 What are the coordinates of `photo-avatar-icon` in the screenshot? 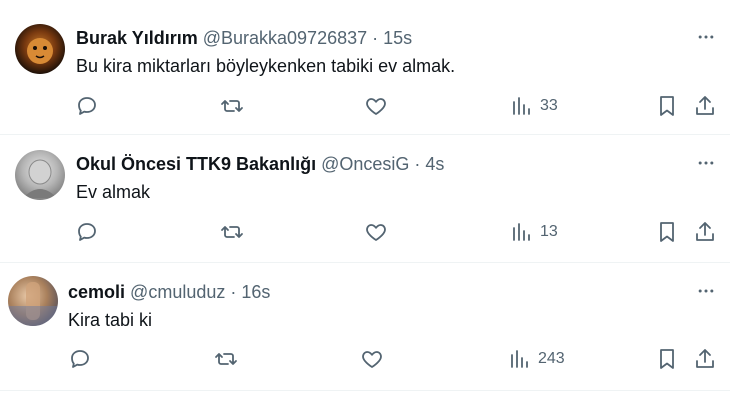 It's located at (33, 304).